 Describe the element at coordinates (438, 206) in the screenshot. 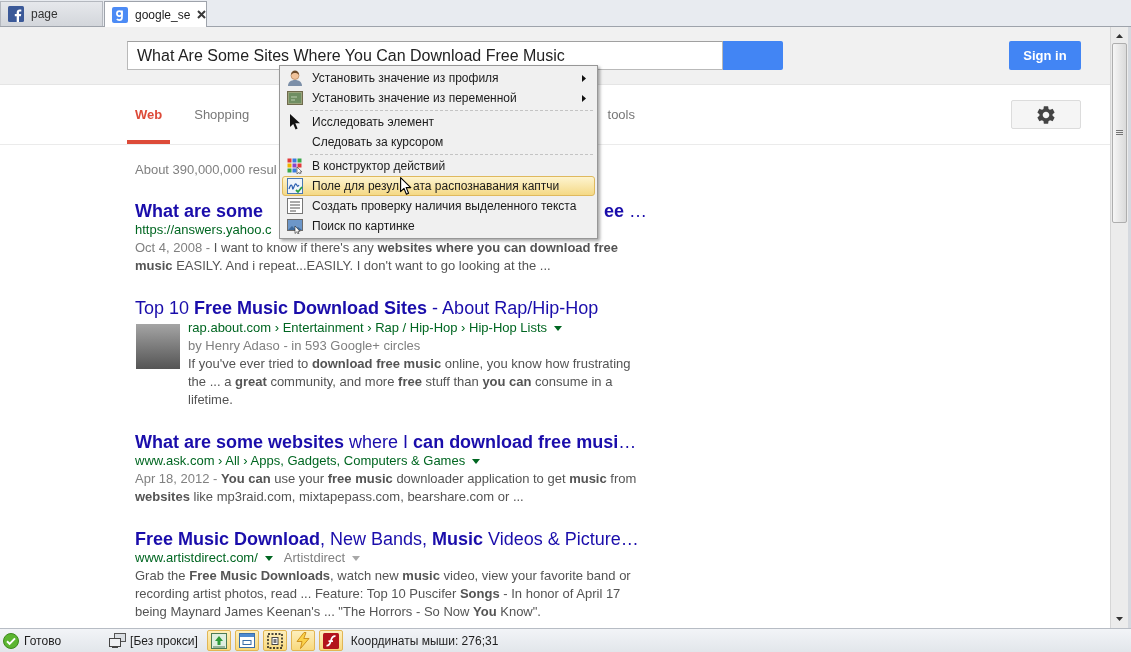

I see `menu-item: Создать проверку наличия выделенного текста` at that location.